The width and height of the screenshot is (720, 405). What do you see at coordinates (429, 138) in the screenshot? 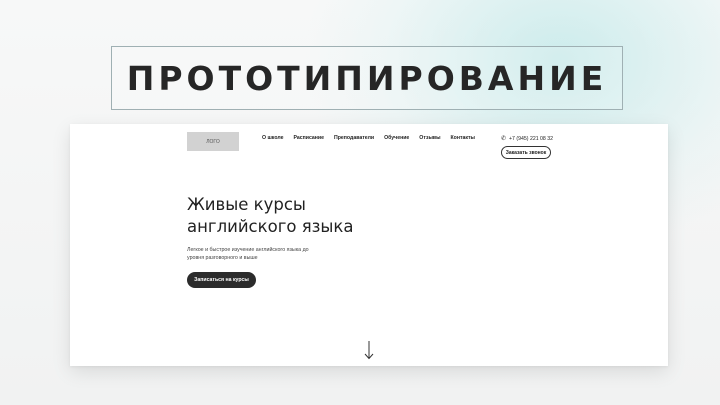
I see `nav-item-reviews: Отзывы` at bounding box center [429, 138].